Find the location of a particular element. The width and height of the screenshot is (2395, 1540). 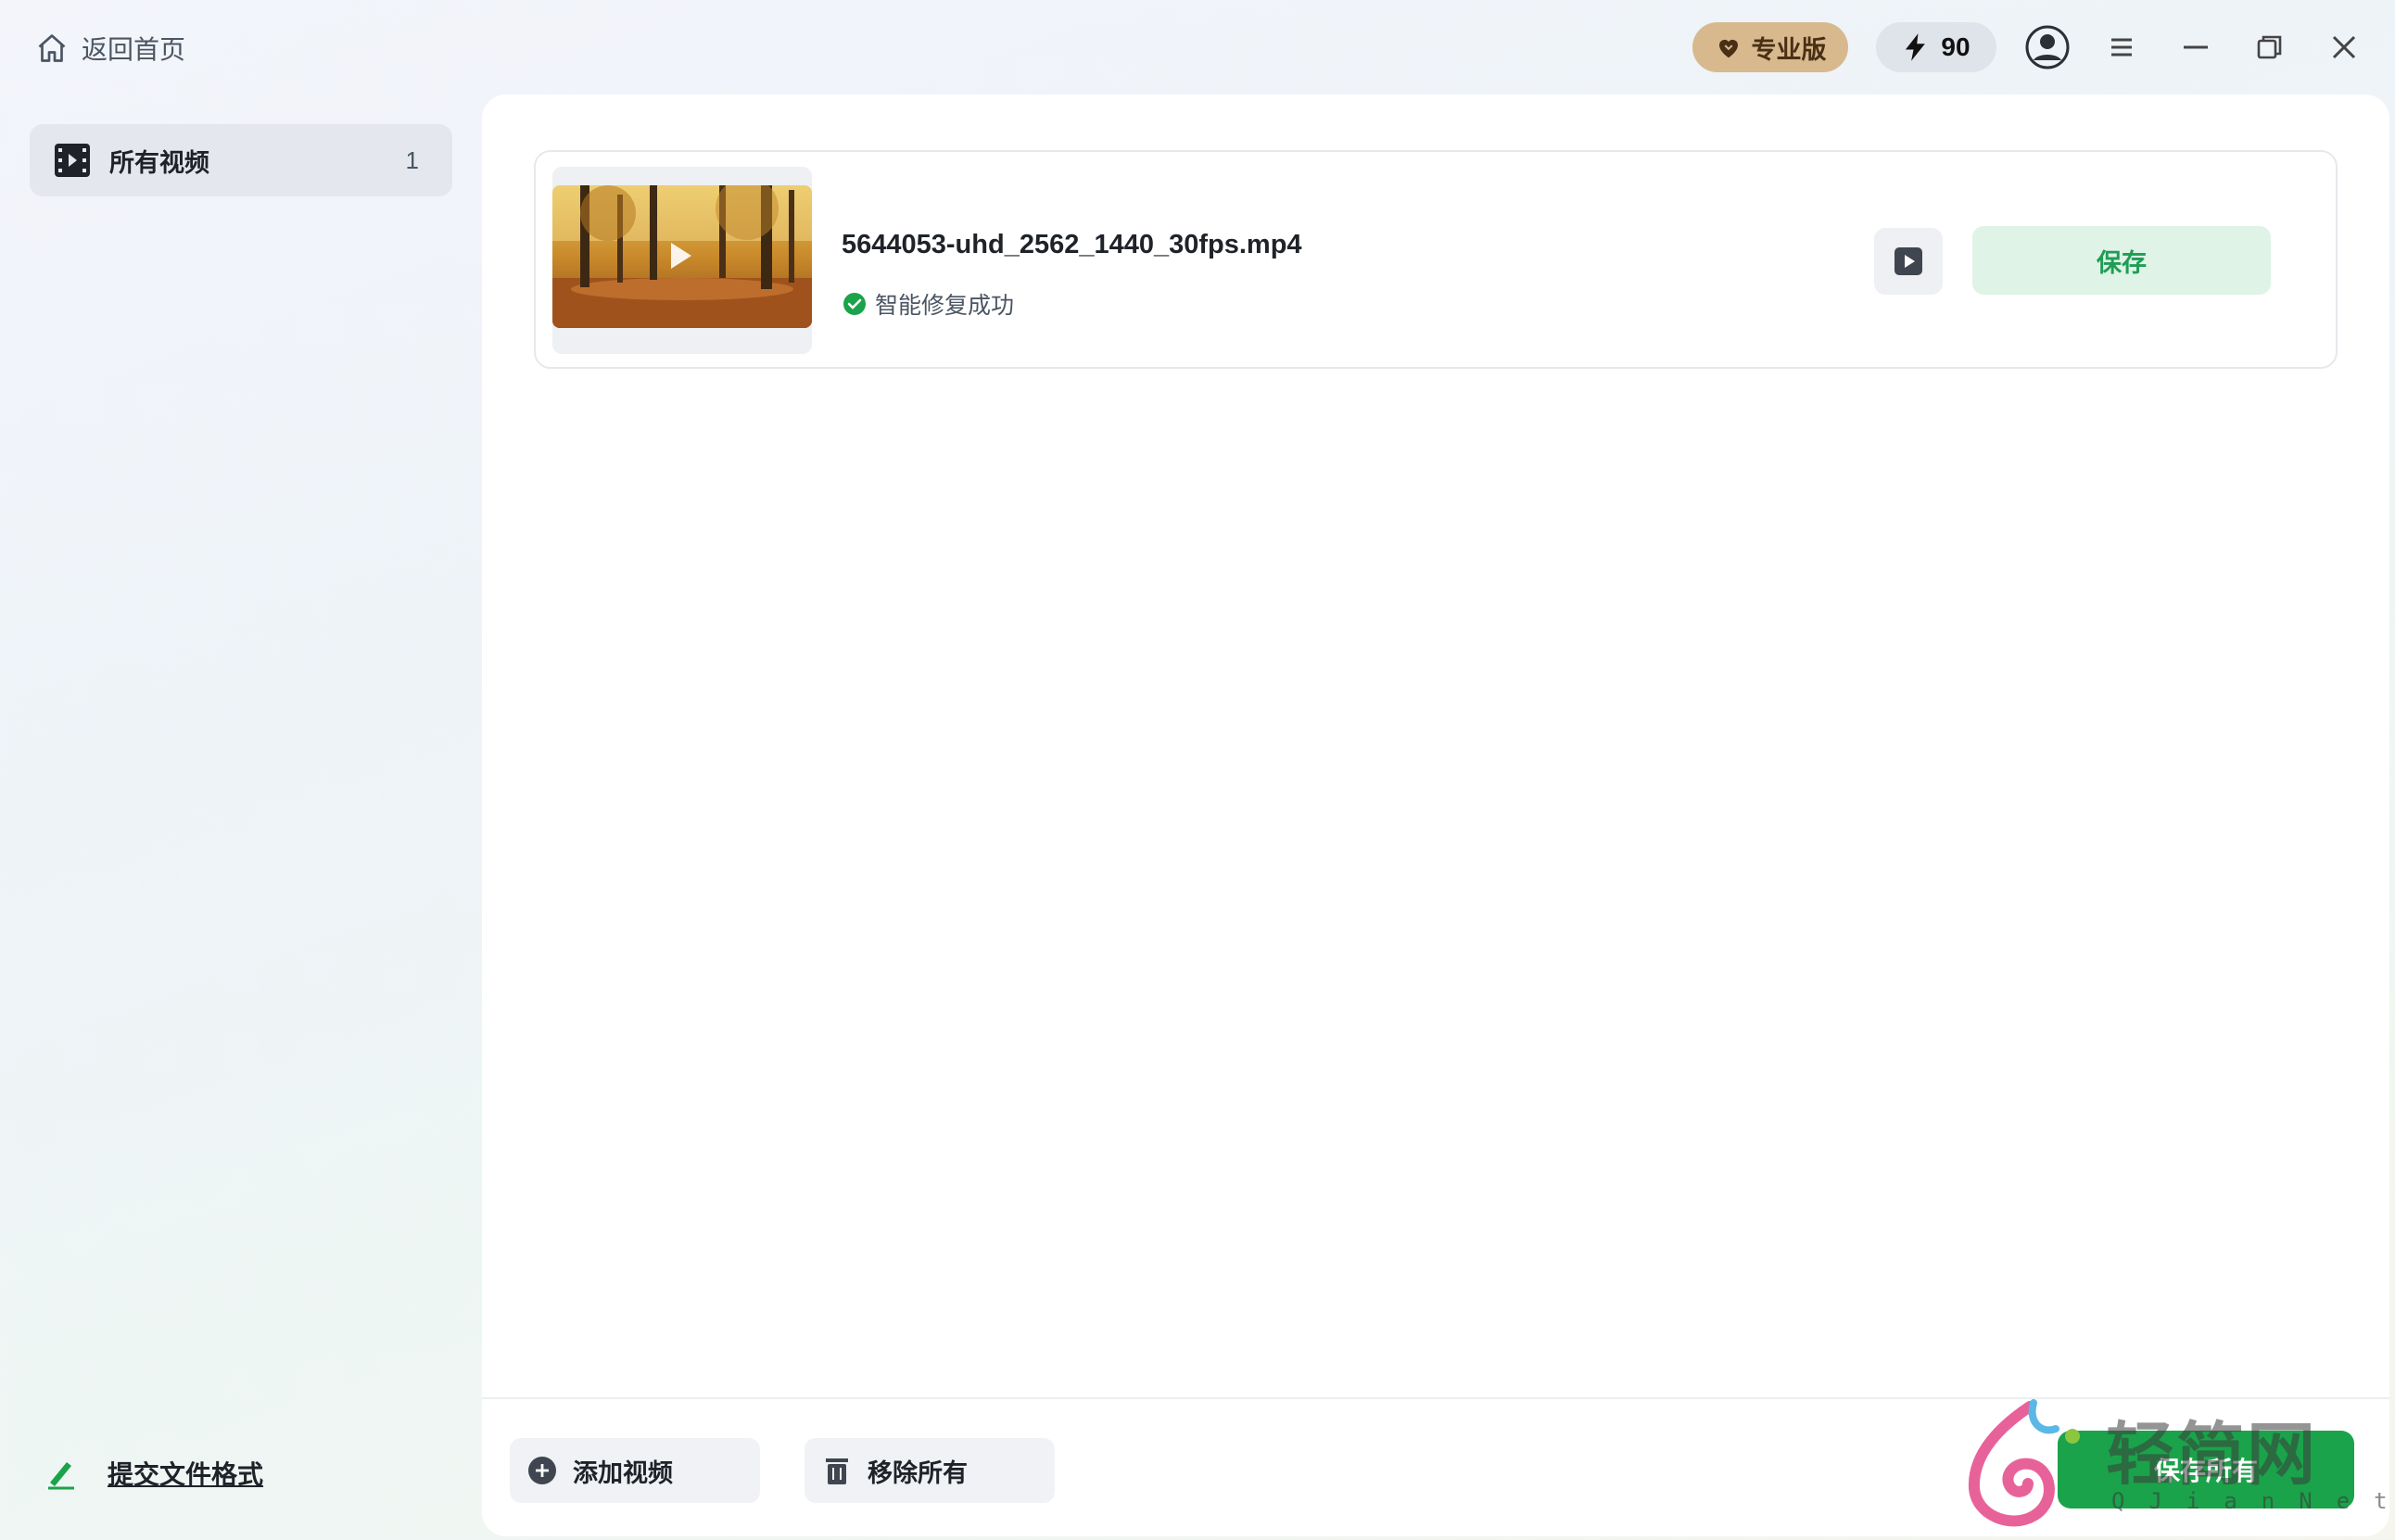

user-icon is located at coordinates (2048, 47).